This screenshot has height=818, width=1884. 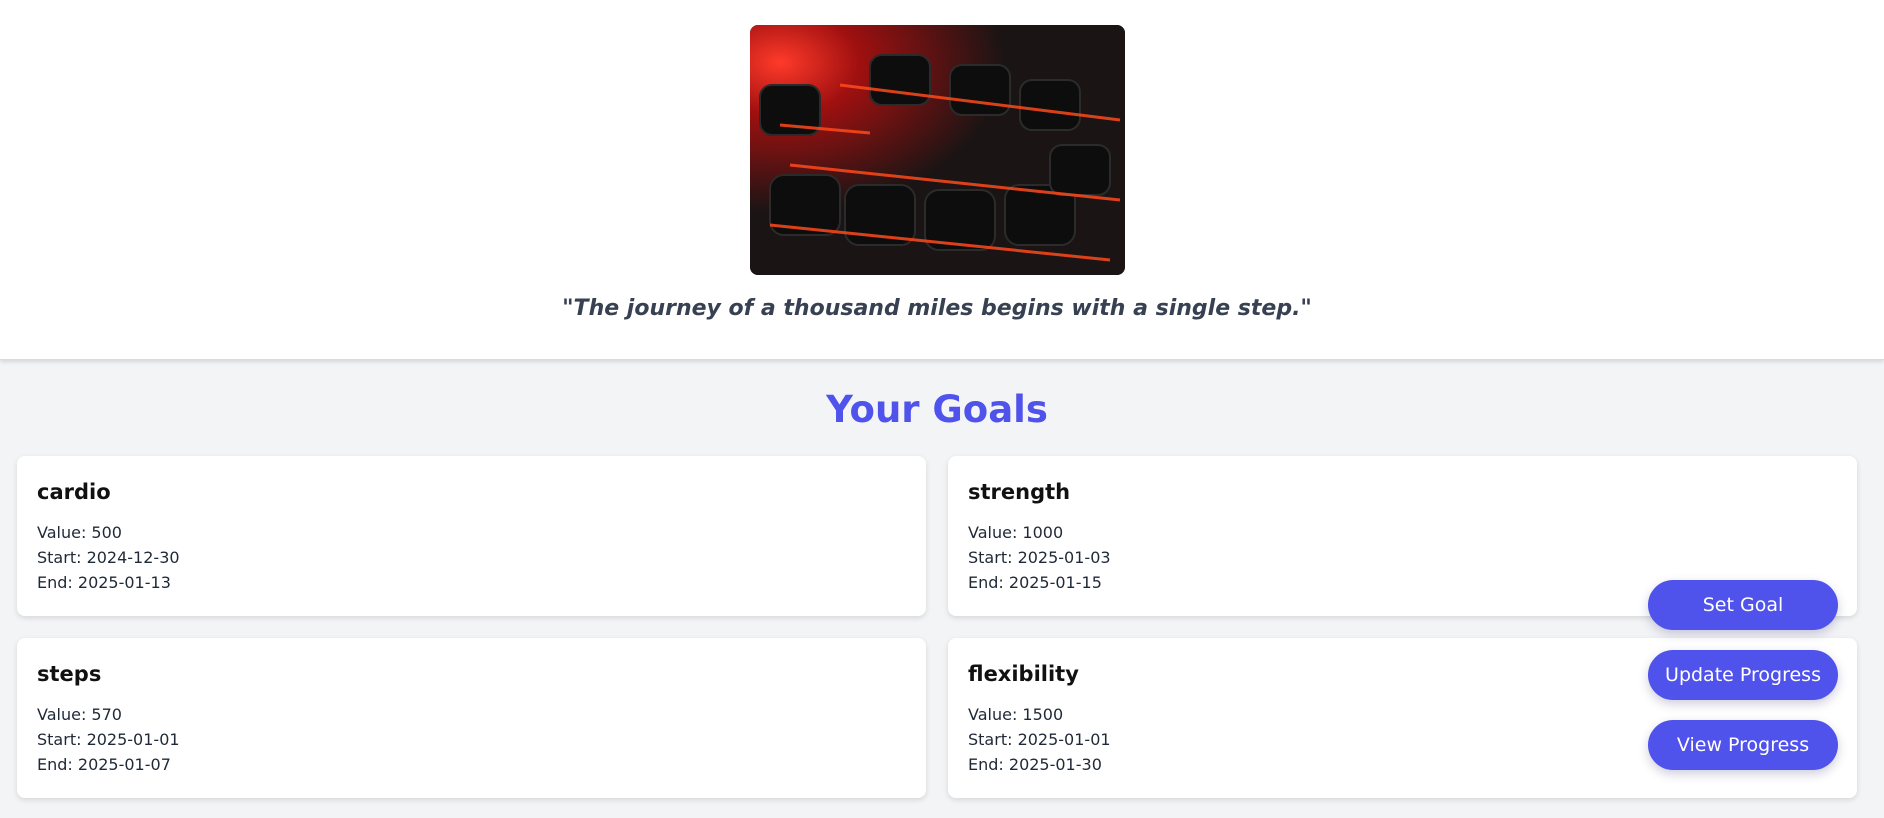 I want to click on goal-value: Value: 500, so click(x=79, y=532).